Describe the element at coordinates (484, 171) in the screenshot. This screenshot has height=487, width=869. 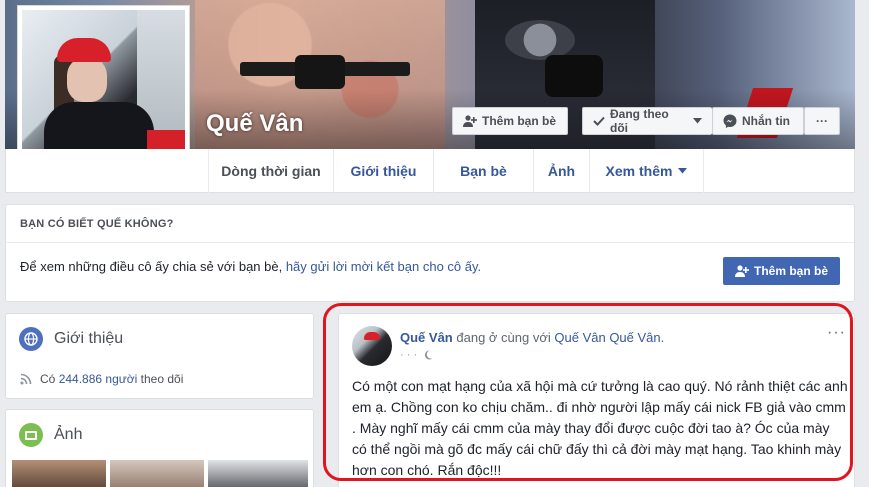
I see `tab-friends: Bạn bè` at that location.